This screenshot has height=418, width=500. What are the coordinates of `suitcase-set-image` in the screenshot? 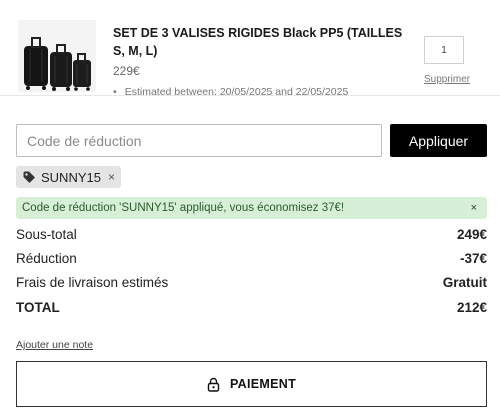 It's located at (57, 56).